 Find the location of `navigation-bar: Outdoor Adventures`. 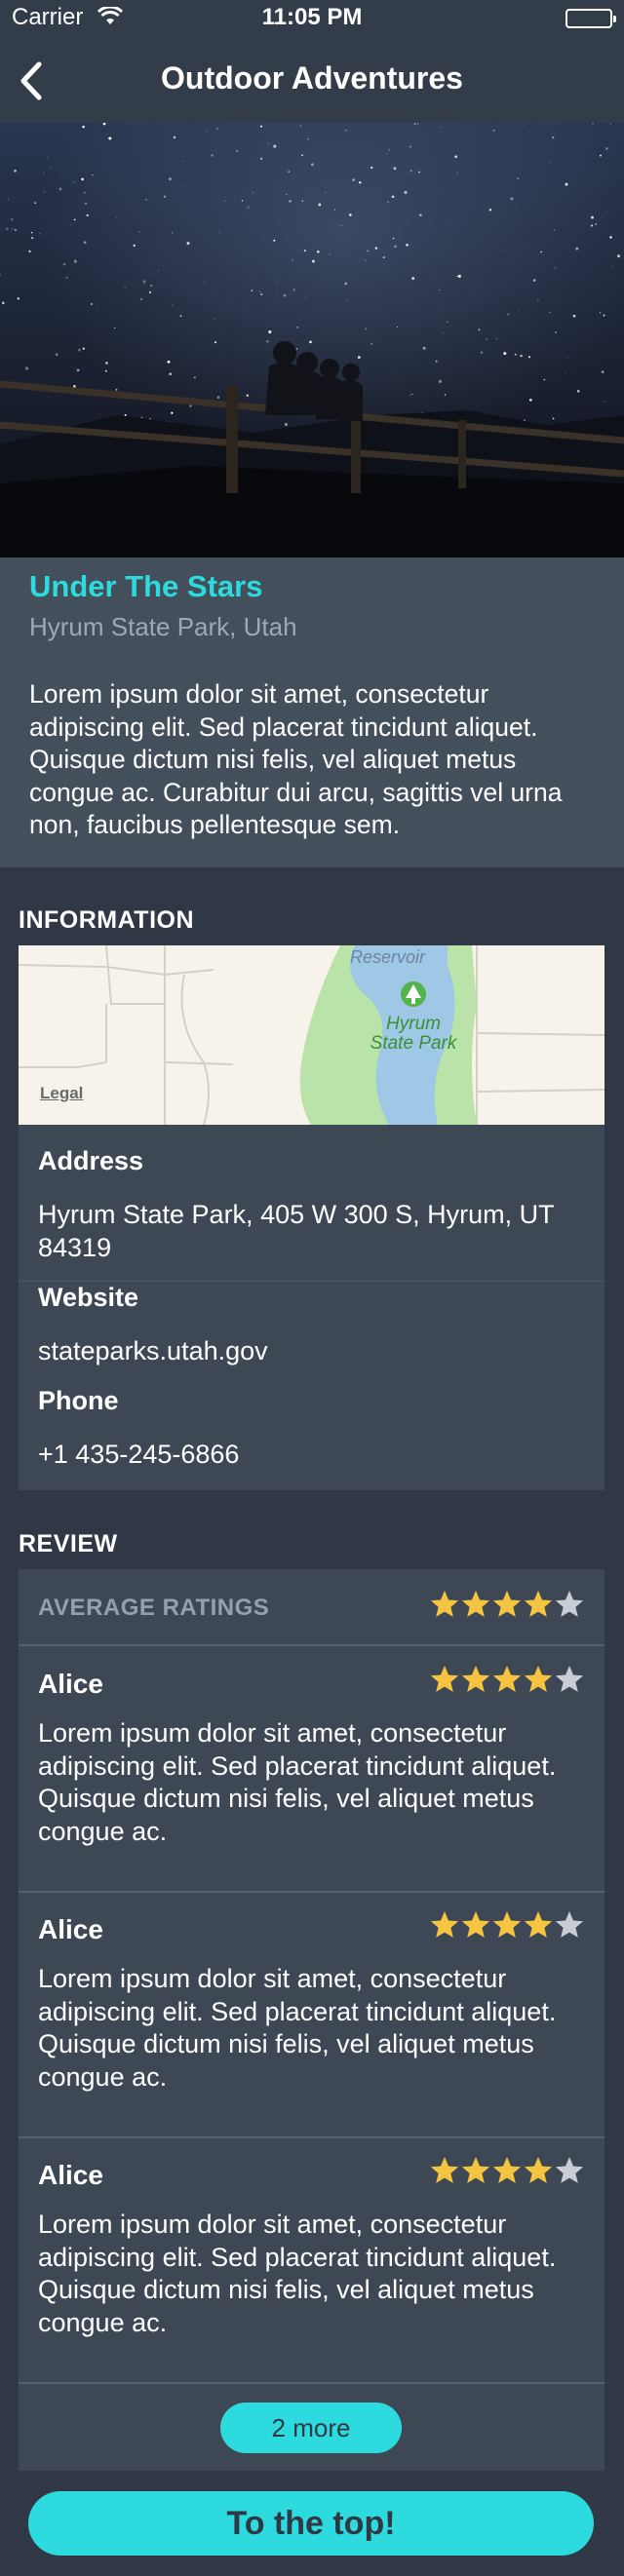

navigation-bar: Outdoor Adventures is located at coordinates (312, 81).